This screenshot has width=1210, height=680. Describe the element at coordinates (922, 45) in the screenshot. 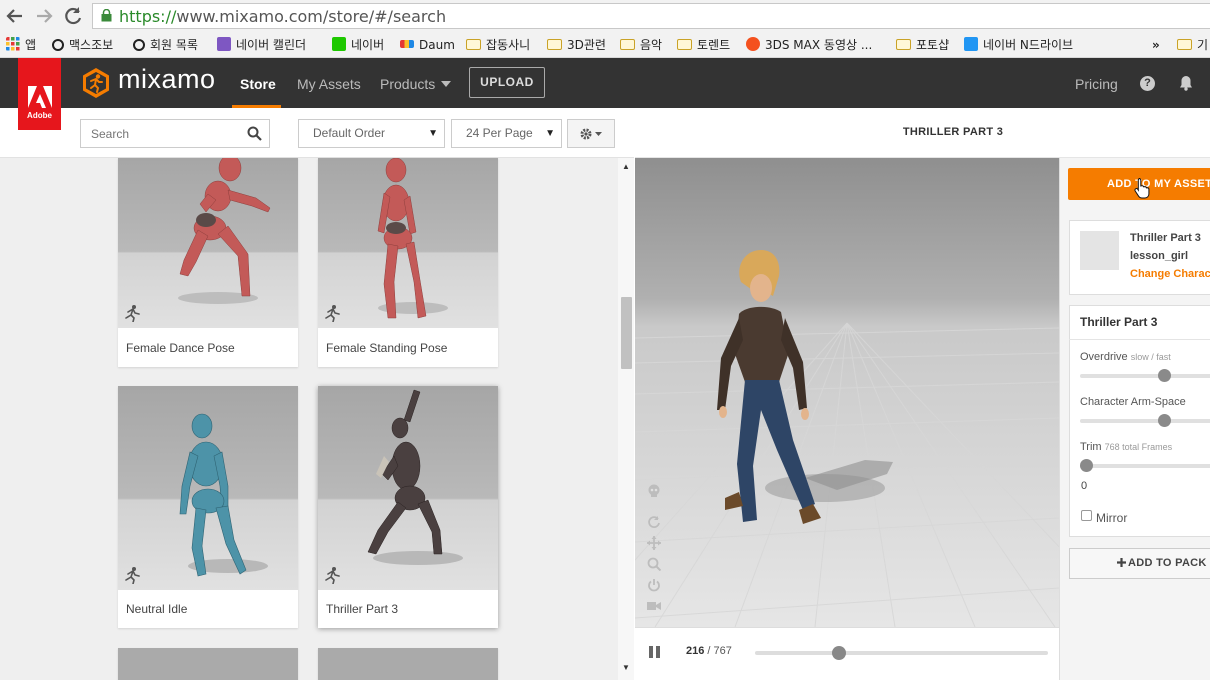

I see `bookmark-11: 포토샵` at that location.